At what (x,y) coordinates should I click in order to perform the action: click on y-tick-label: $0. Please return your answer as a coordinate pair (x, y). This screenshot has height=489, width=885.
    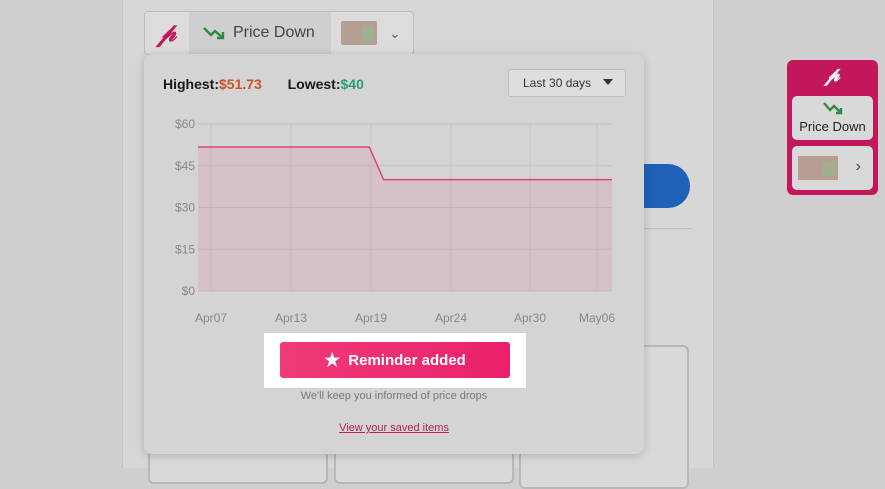
    Looking at the image, I should click on (189, 291).